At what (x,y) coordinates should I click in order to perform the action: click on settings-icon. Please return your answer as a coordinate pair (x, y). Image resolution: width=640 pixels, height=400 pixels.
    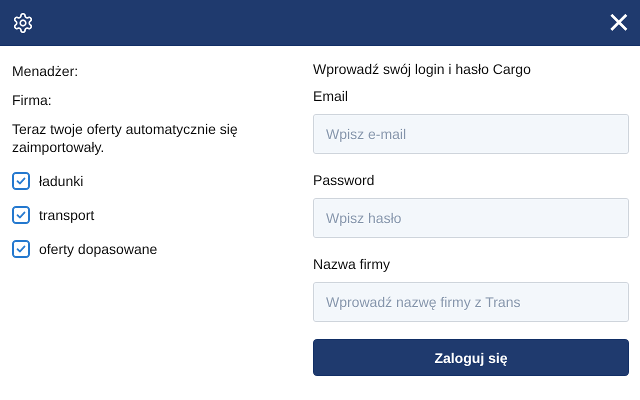
    Looking at the image, I should click on (23, 23).